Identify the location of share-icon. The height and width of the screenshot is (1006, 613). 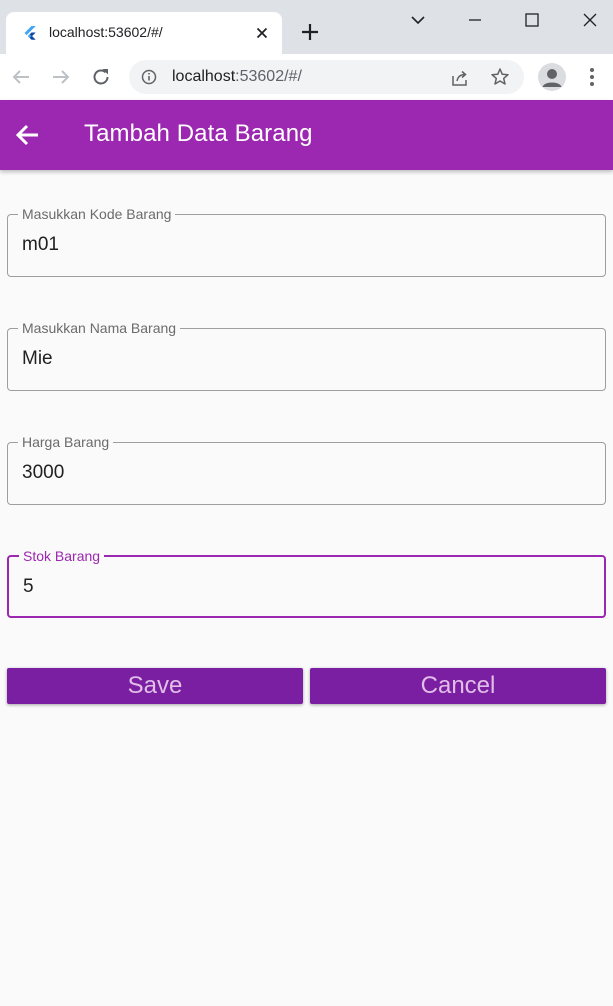
(460, 78).